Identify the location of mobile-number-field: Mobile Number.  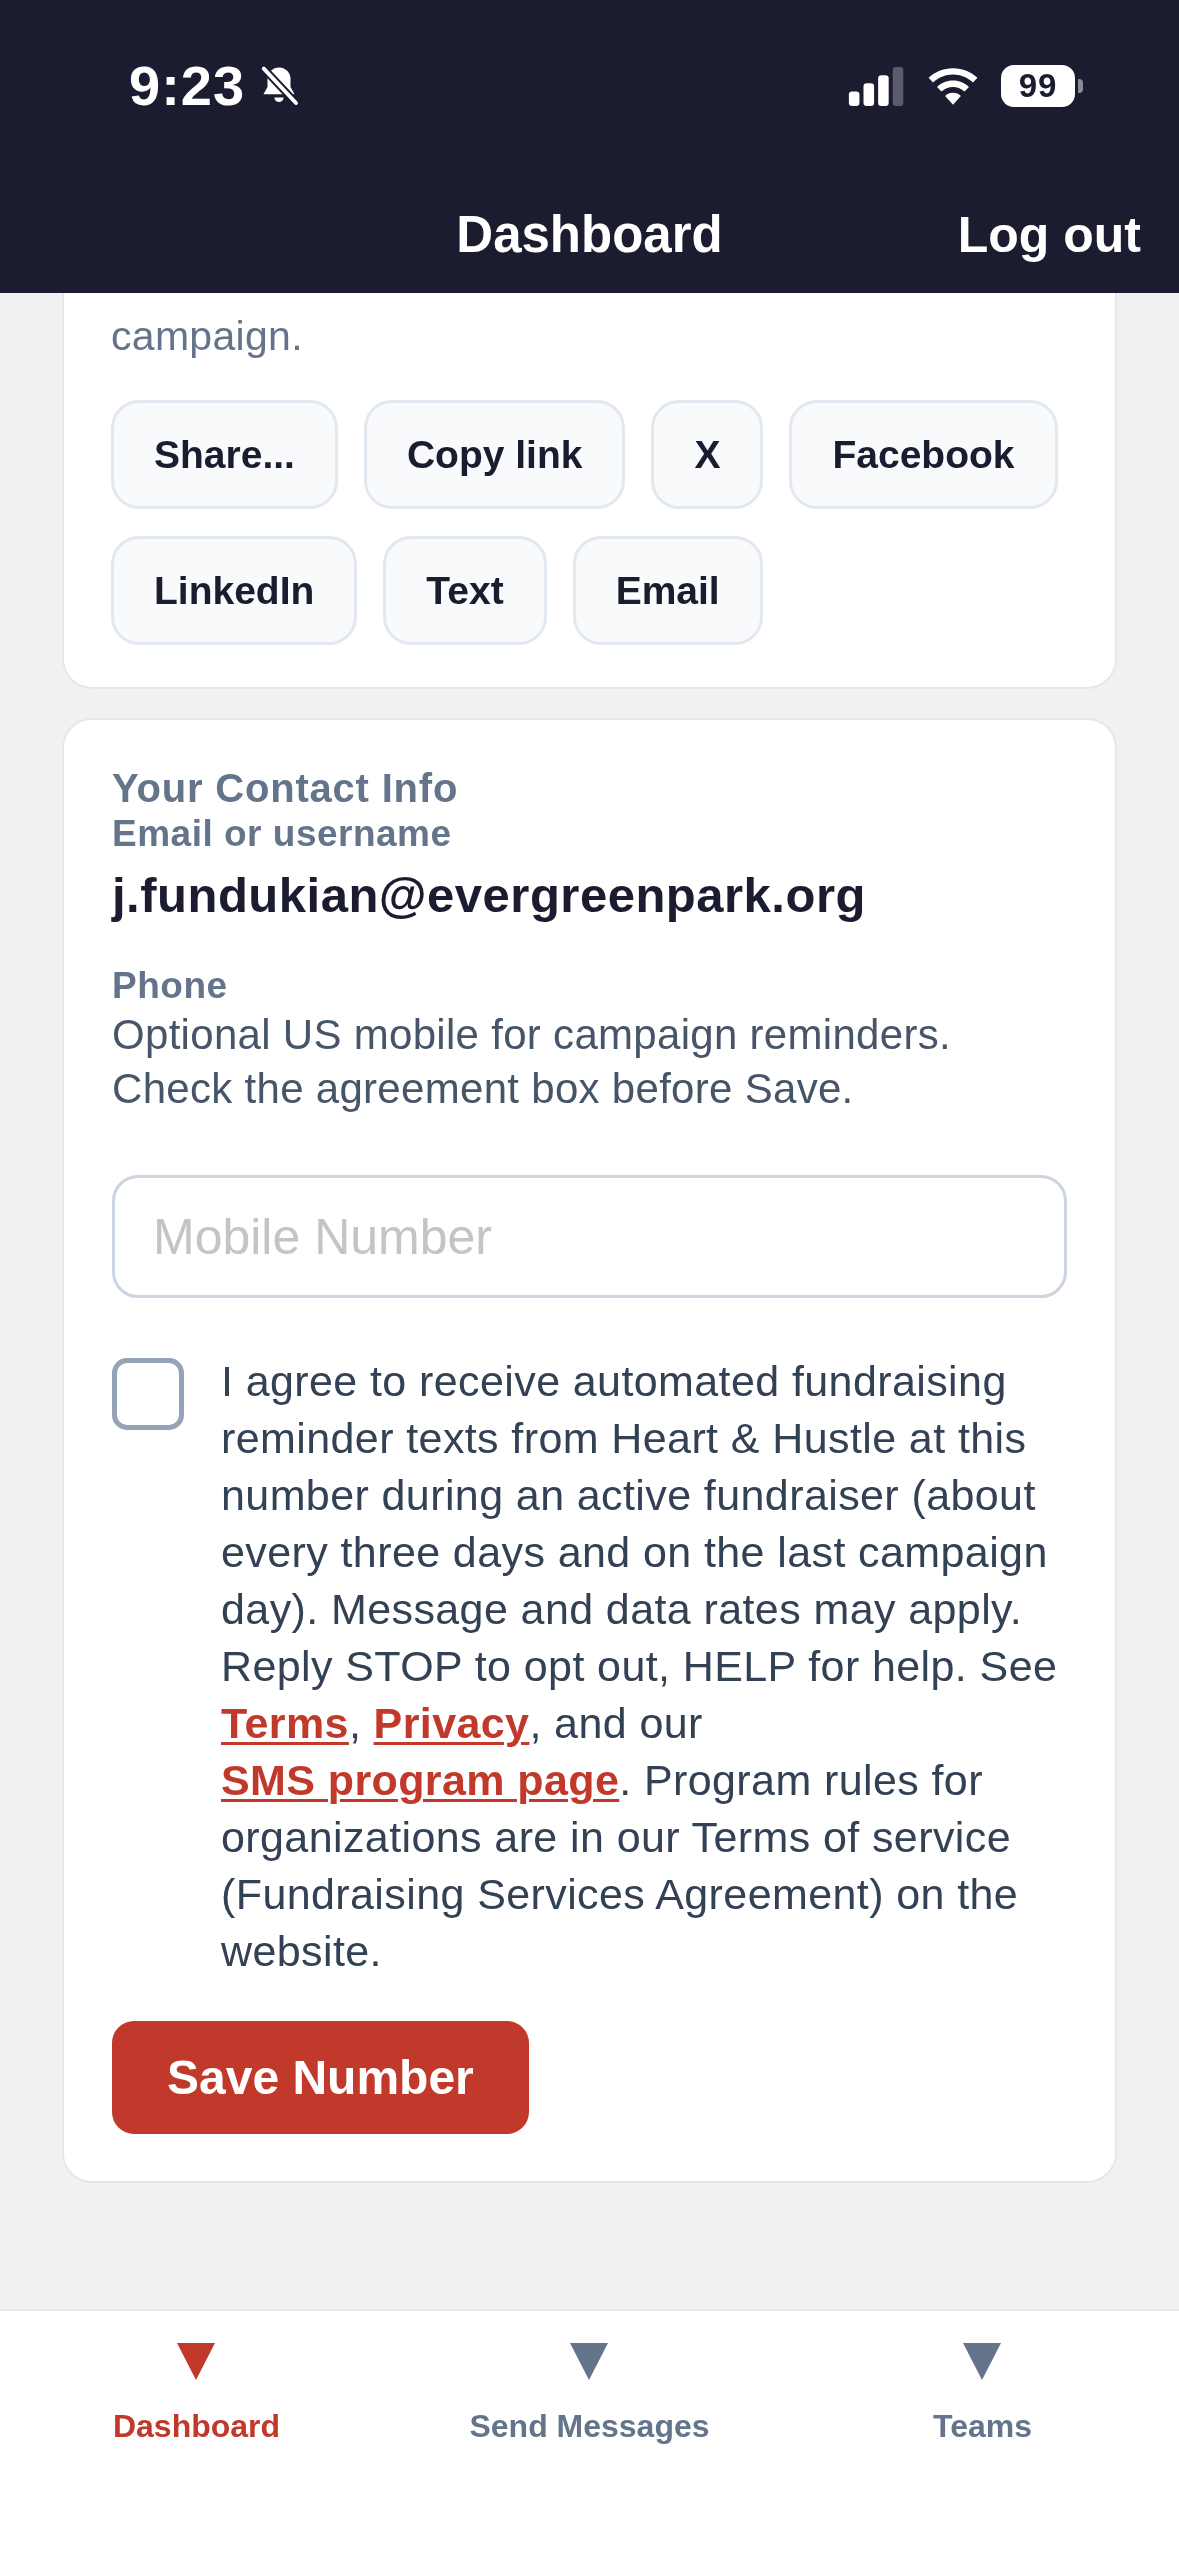
(589, 1236).